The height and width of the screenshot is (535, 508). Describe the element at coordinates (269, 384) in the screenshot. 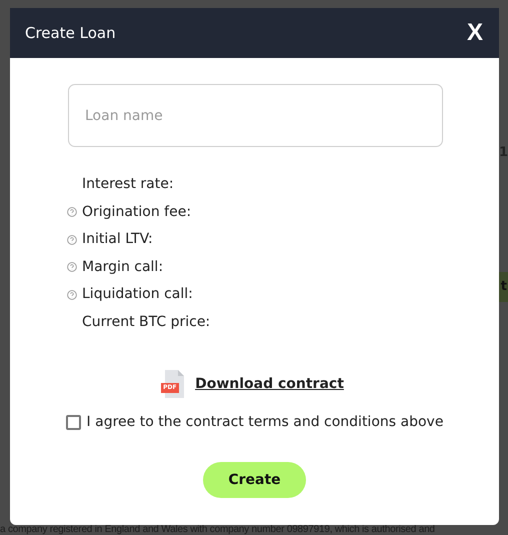

I see `download-link: Download contract` at that location.